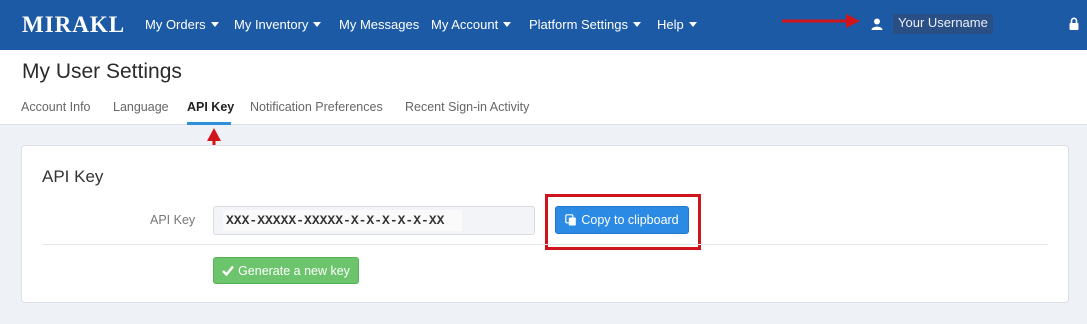 This screenshot has height=324, width=1087. Describe the element at coordinates (578, 24) in the screenshot. I see `nav-label: Platform Settings` at that location.